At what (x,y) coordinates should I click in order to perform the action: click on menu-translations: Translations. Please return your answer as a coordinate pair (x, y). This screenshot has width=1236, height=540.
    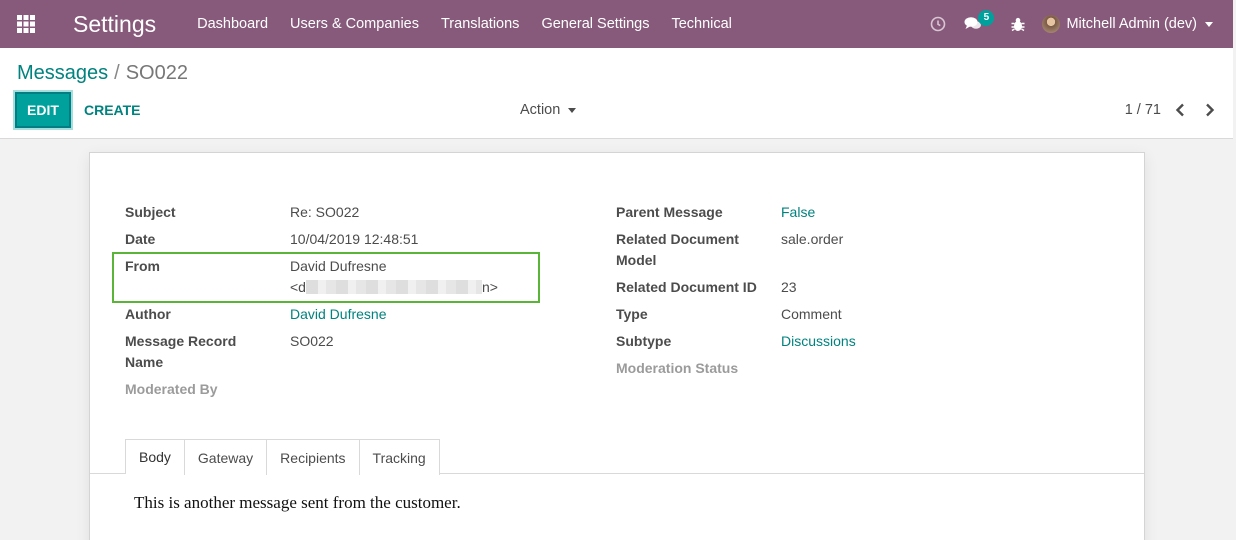
    Looking at the image, I should click on (480, 24).